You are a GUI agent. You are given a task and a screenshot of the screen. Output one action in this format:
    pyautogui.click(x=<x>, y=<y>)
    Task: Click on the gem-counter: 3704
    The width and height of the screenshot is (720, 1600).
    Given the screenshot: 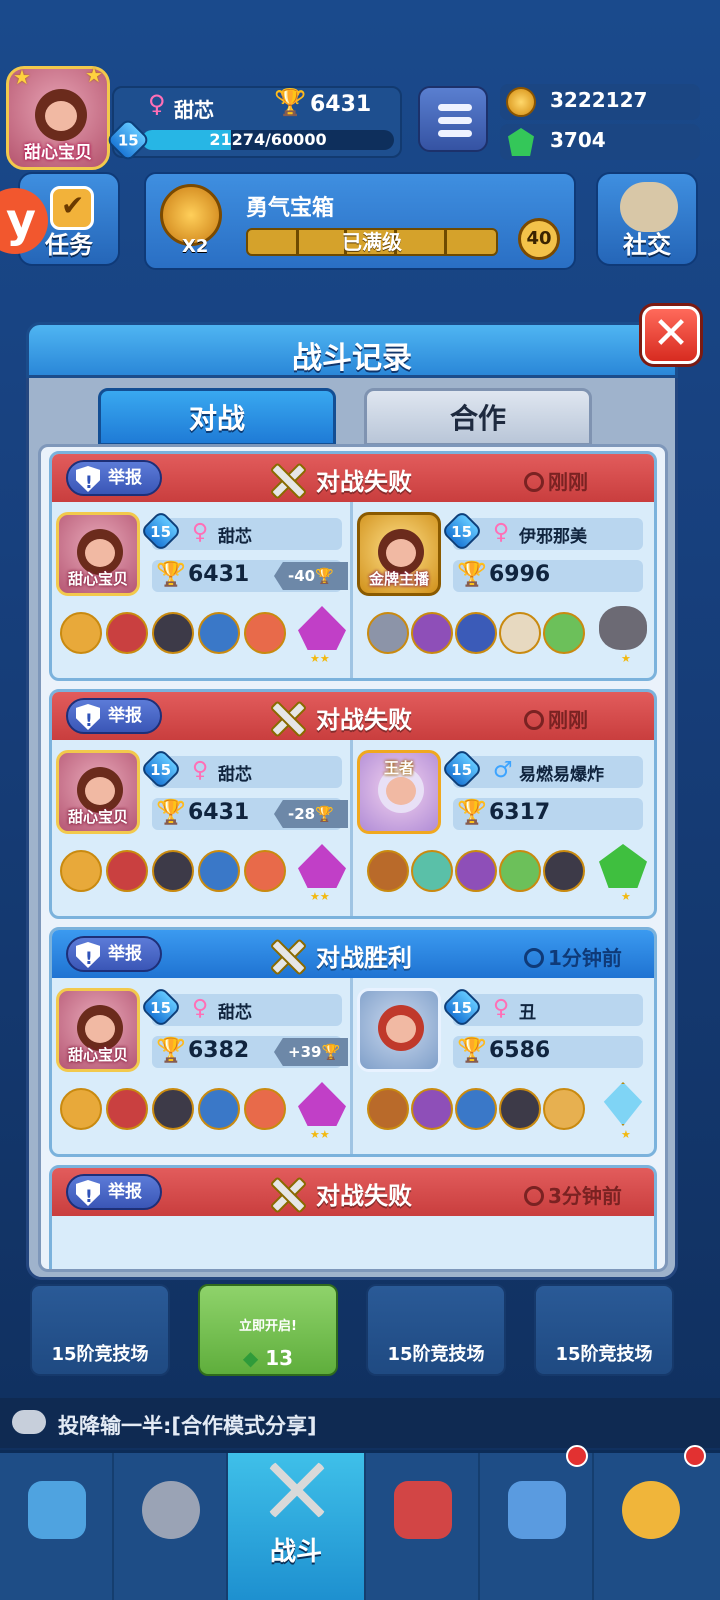 What is the action you would take?
    pyautogui.click(x=600, y=142)
    